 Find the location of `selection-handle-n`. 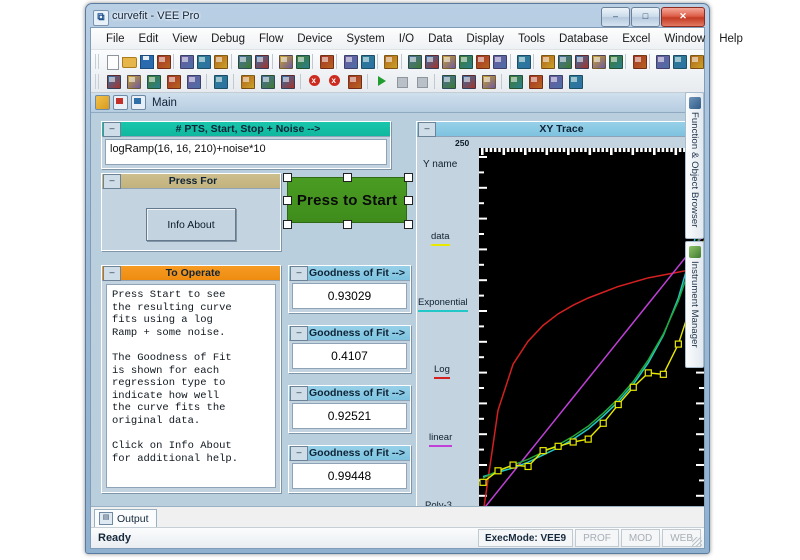

selection-handle-n is located at coordinates (347, 177).